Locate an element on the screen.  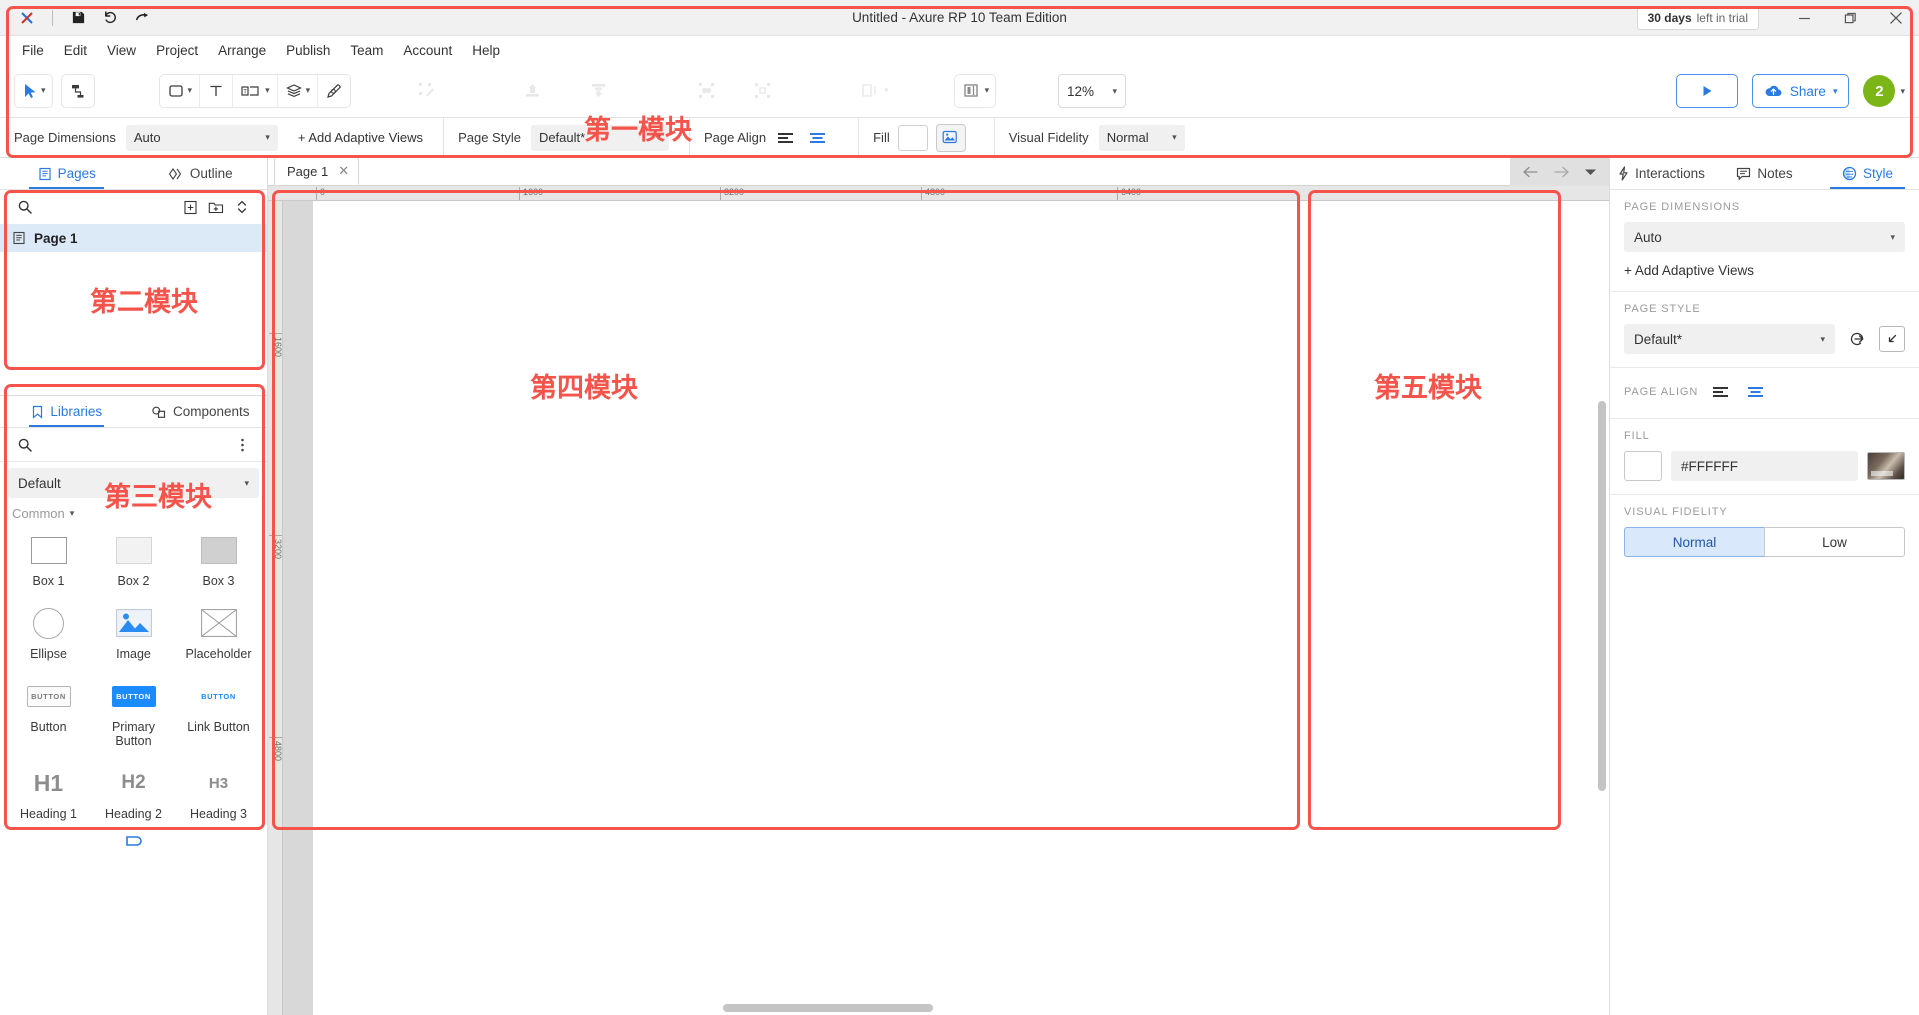
widget-ellipse: Ellipse is located at coordinates (48, 632).